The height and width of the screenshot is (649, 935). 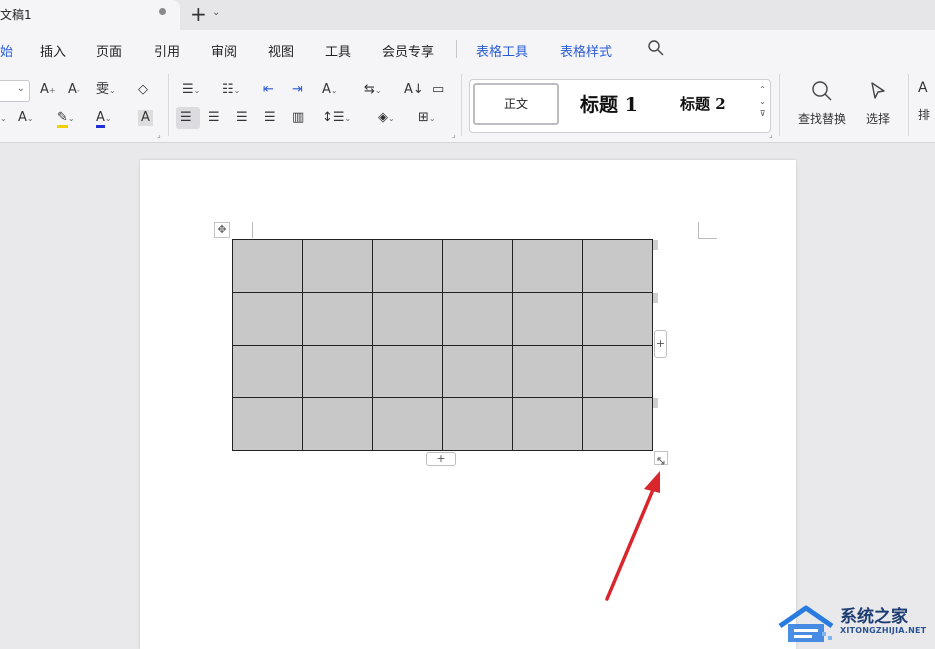 What do you see at coordinates (6, 50) in the screenshot?
I see `tab-home: 始` at bounding box center [6, 50].